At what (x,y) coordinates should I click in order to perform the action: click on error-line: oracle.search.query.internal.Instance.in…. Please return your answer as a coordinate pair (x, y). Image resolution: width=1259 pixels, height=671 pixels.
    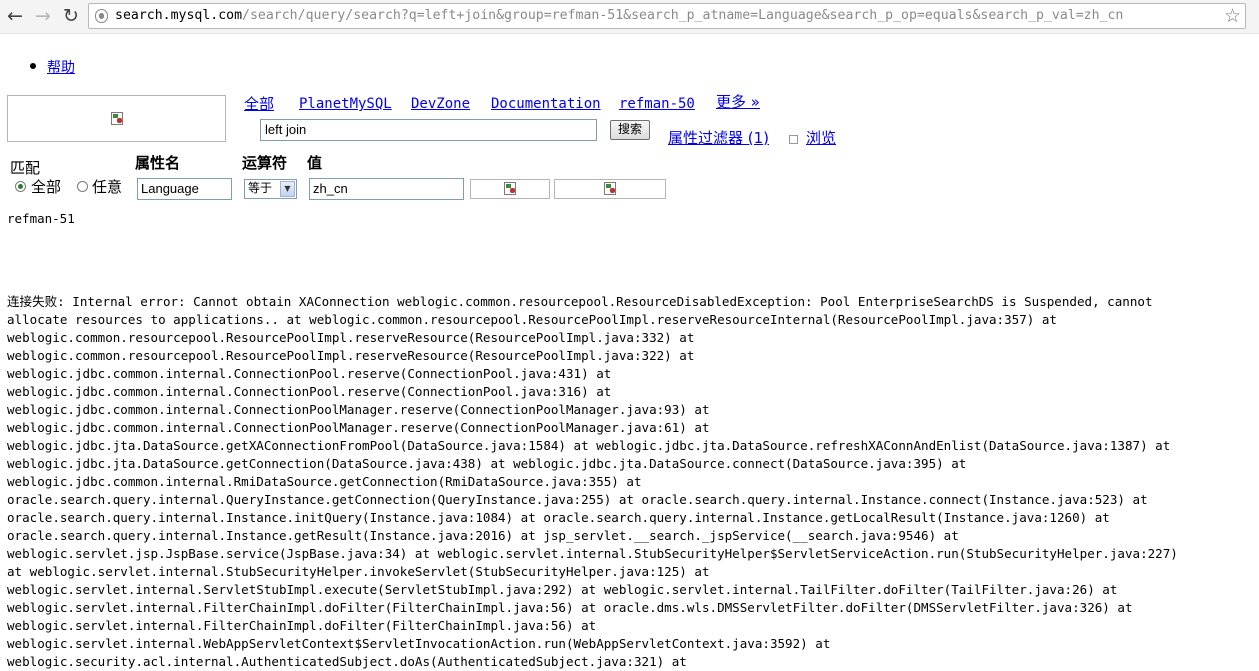
    Looking at the image, I should click on (558, 517).